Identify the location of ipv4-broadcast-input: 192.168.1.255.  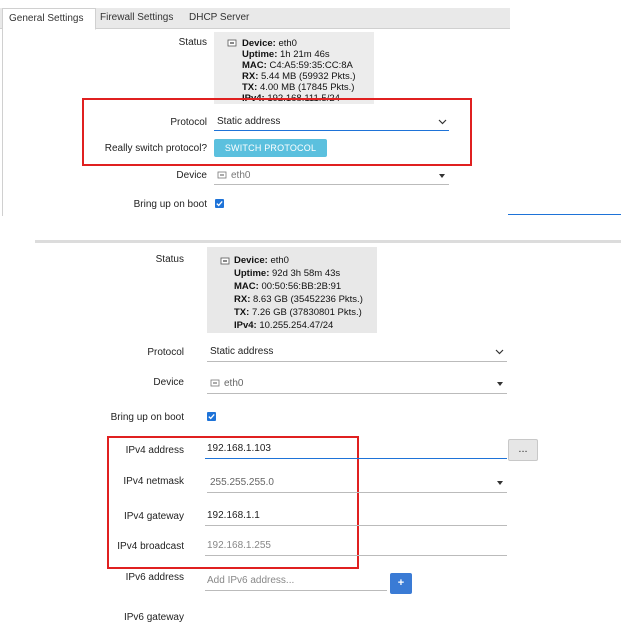
(356, 546).